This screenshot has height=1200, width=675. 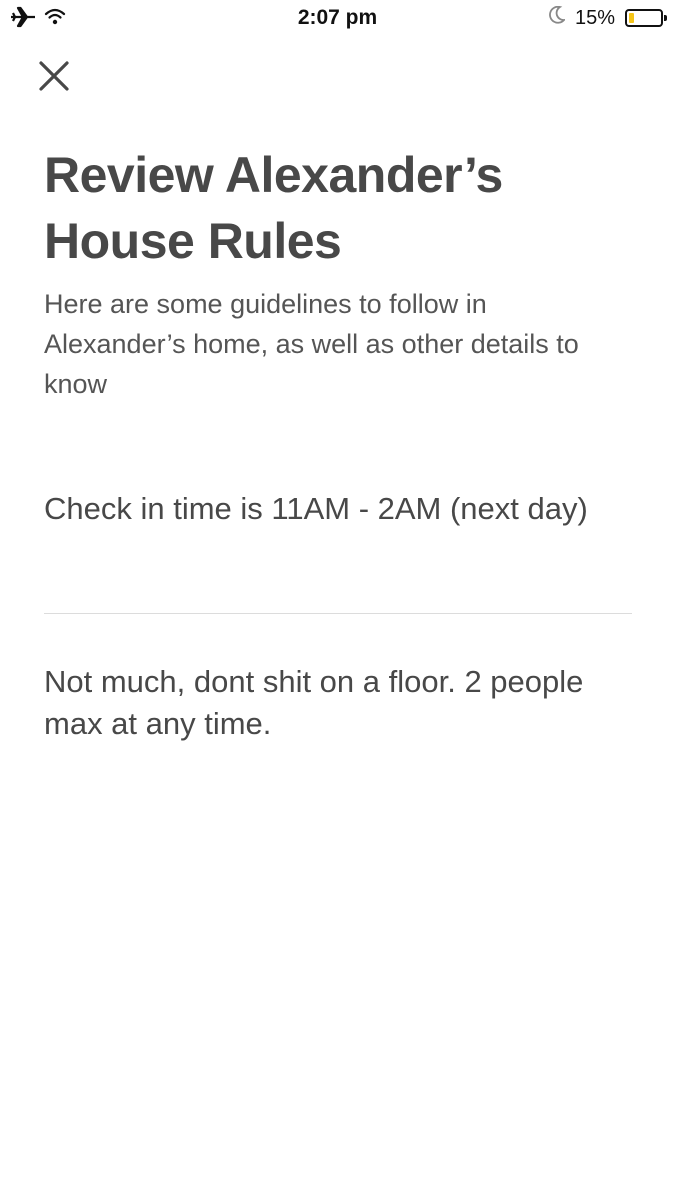 I want to click on checkin-time-text: Check in time is 11AM - 2AM (next day), so click(x=316, y=508).